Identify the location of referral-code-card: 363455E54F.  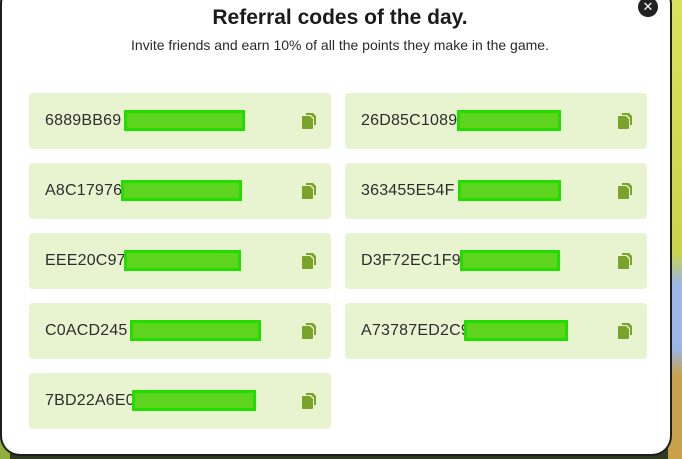
(496, 191).